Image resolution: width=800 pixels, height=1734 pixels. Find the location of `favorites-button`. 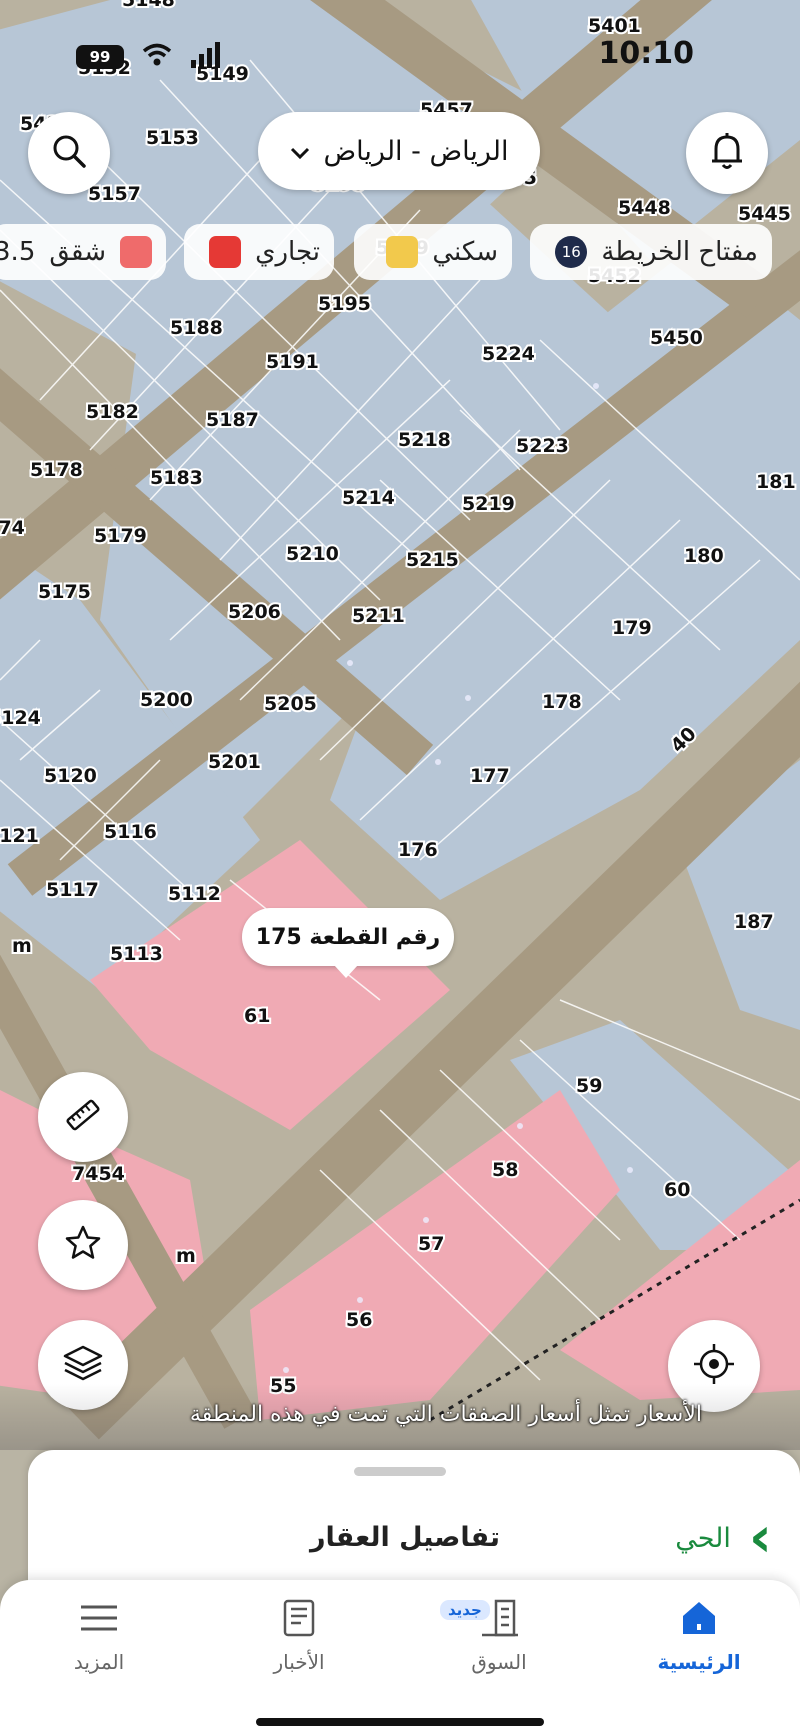

favorites-button is located at coordinates (83, 1245).